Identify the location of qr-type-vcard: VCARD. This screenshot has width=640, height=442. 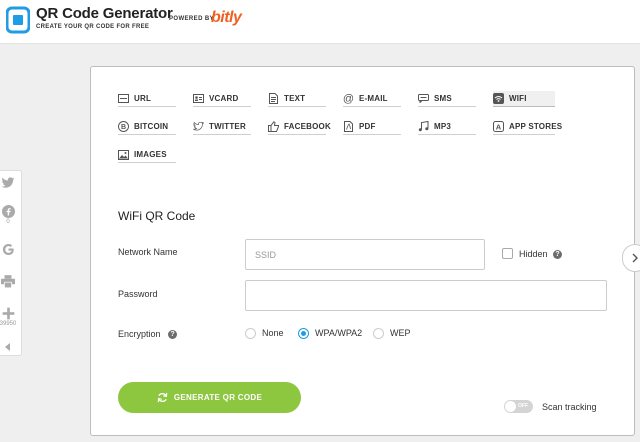
(222, 99).